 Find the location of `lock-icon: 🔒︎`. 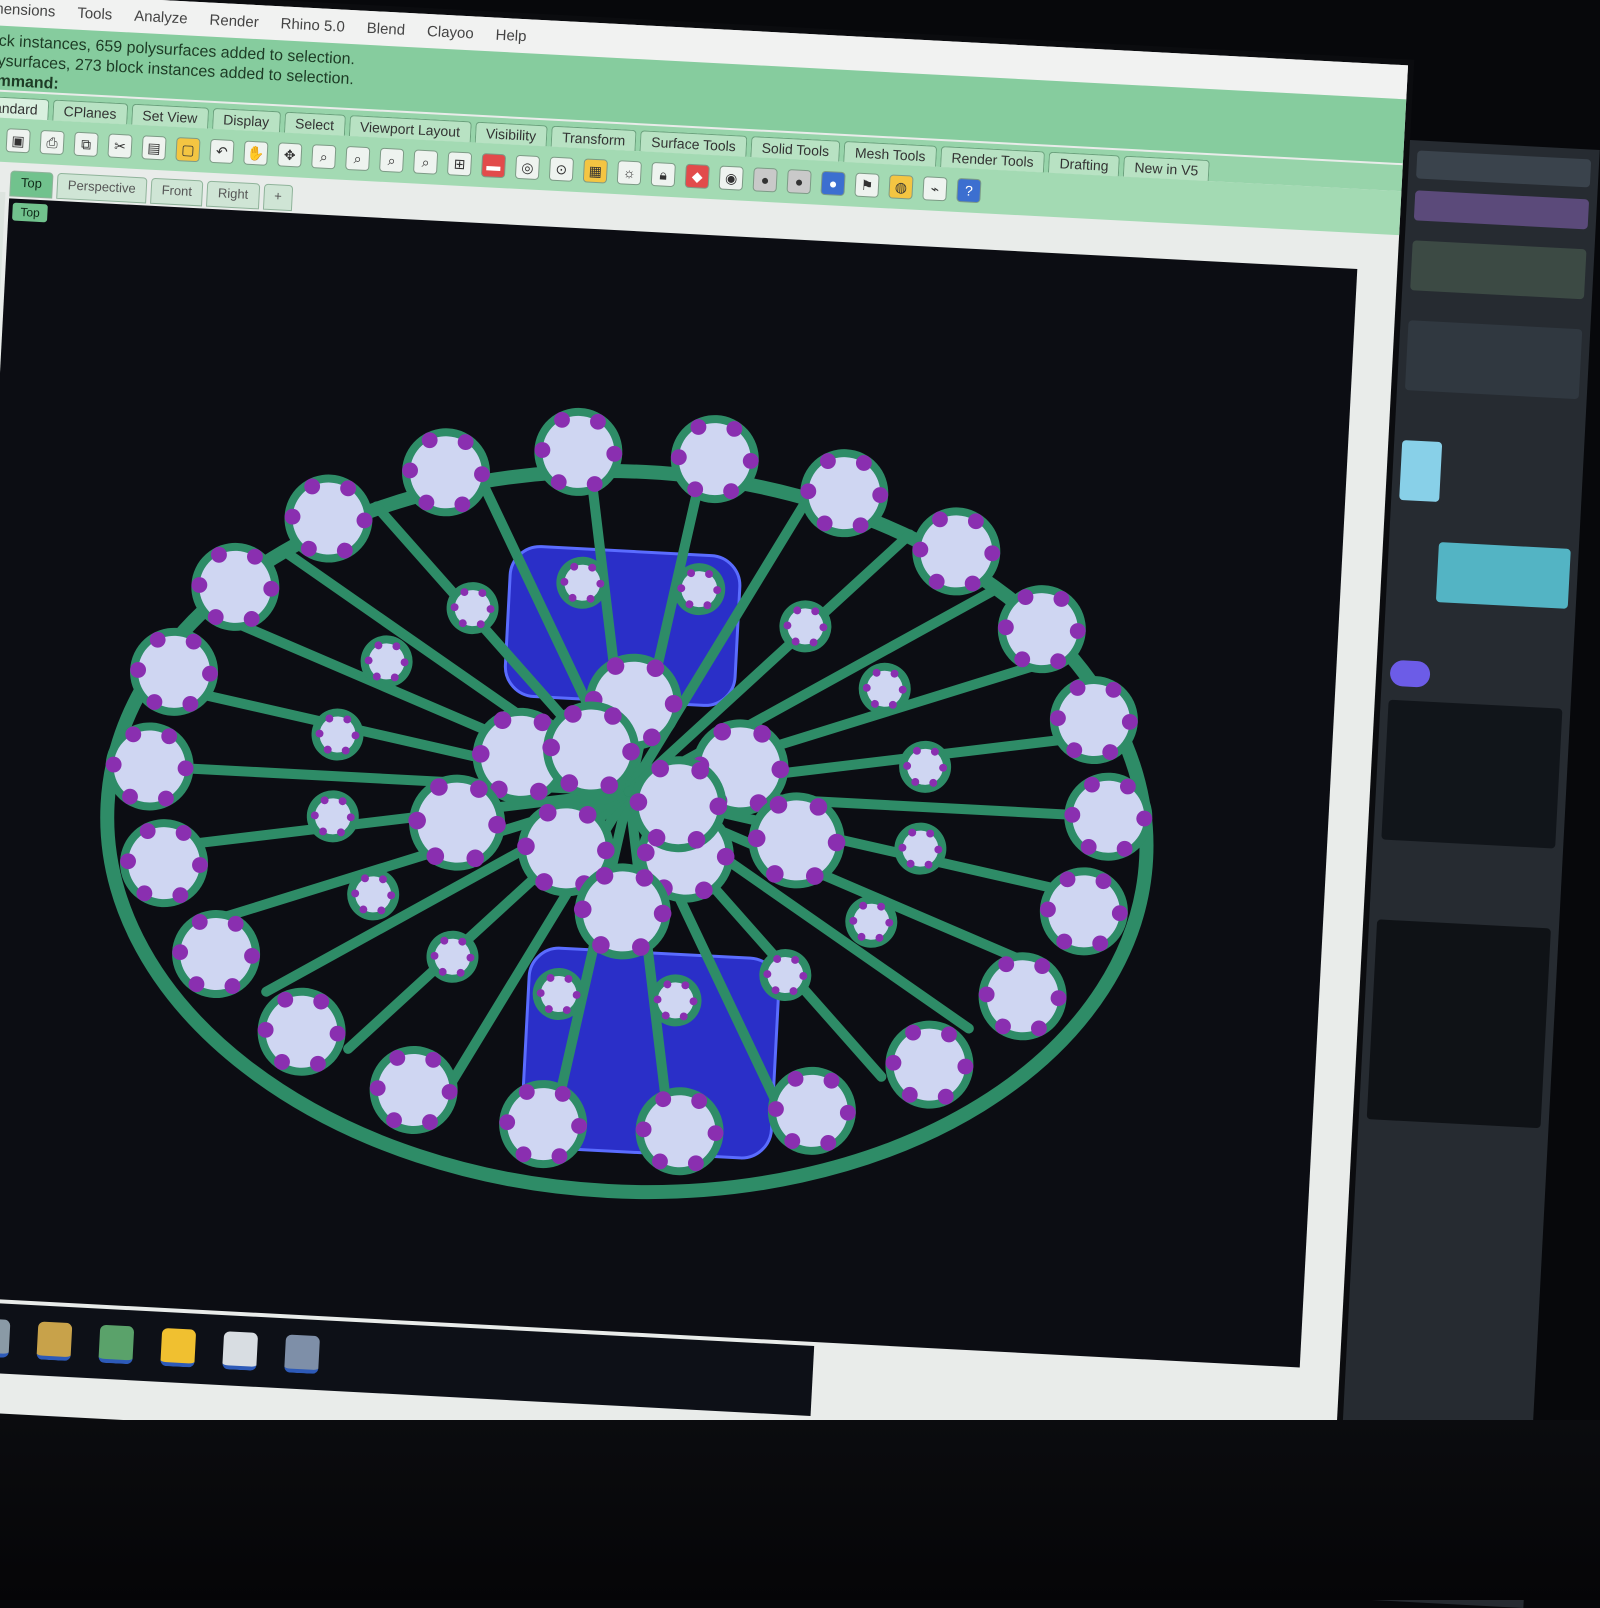

lock-icon: 🔒︎ is located at coordinates (663, 174).